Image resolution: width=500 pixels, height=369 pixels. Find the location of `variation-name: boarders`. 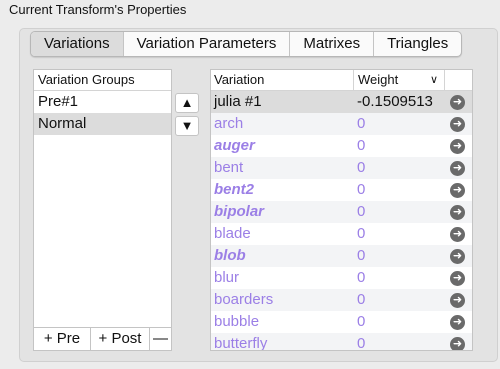

variation-name: boarders is located at coordinates (244, 299).